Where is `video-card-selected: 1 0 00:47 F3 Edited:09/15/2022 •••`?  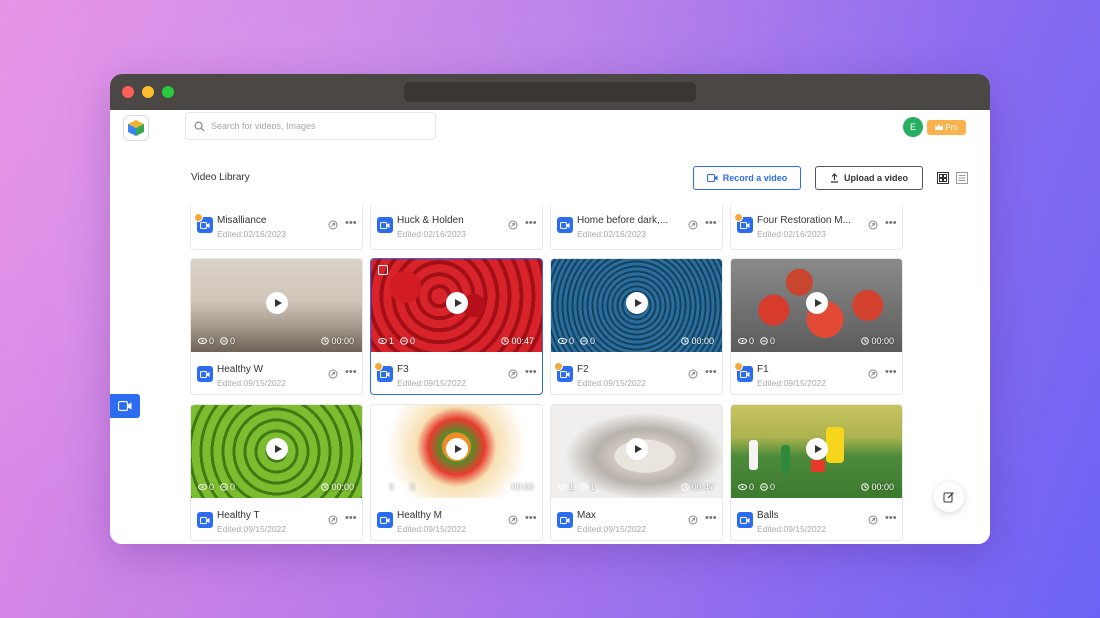
video-card-selected: 1 0 00:47 F3 Edited:09/15/2022 ••• is located at coordinates (456, 326).